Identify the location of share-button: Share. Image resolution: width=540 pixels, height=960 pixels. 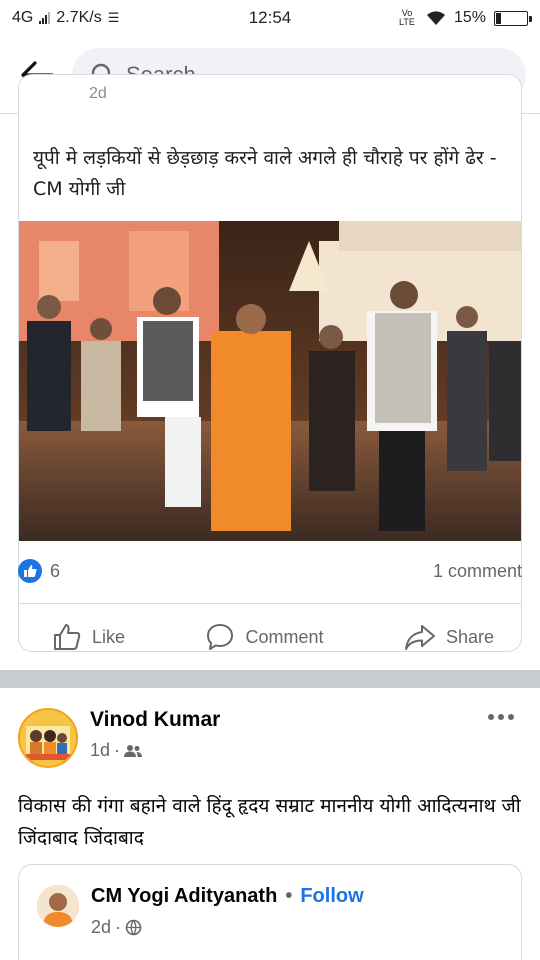
(449, 637).